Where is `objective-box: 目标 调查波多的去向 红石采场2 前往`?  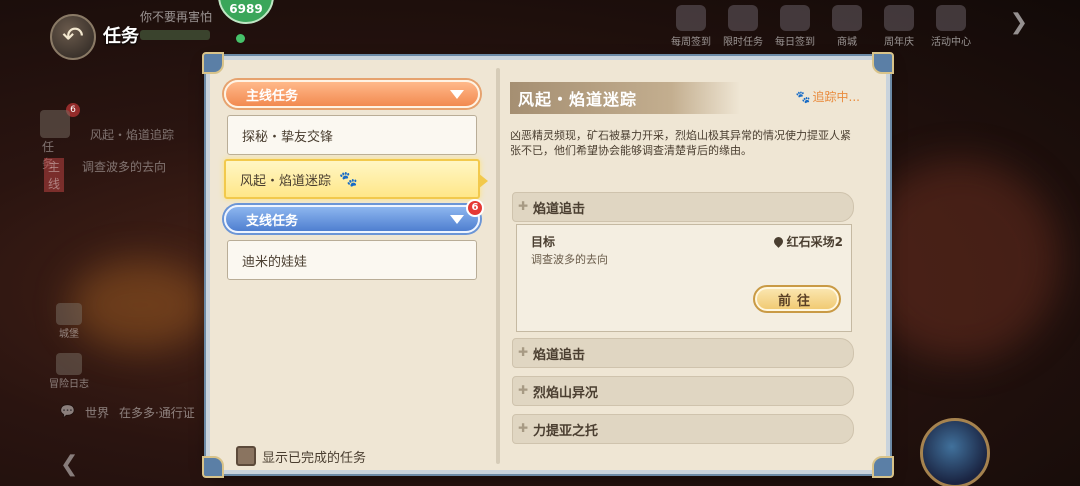
objective-box: 目标 调查波多的去向 红石采场2 前往 is located at coordinates (684, 278).